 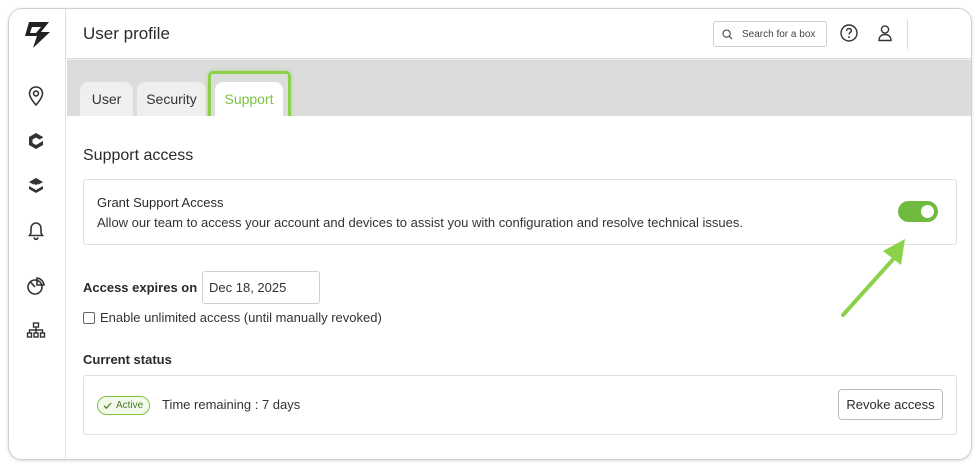 I want to click on pie-chart-icon, so click(x=36, y=286).